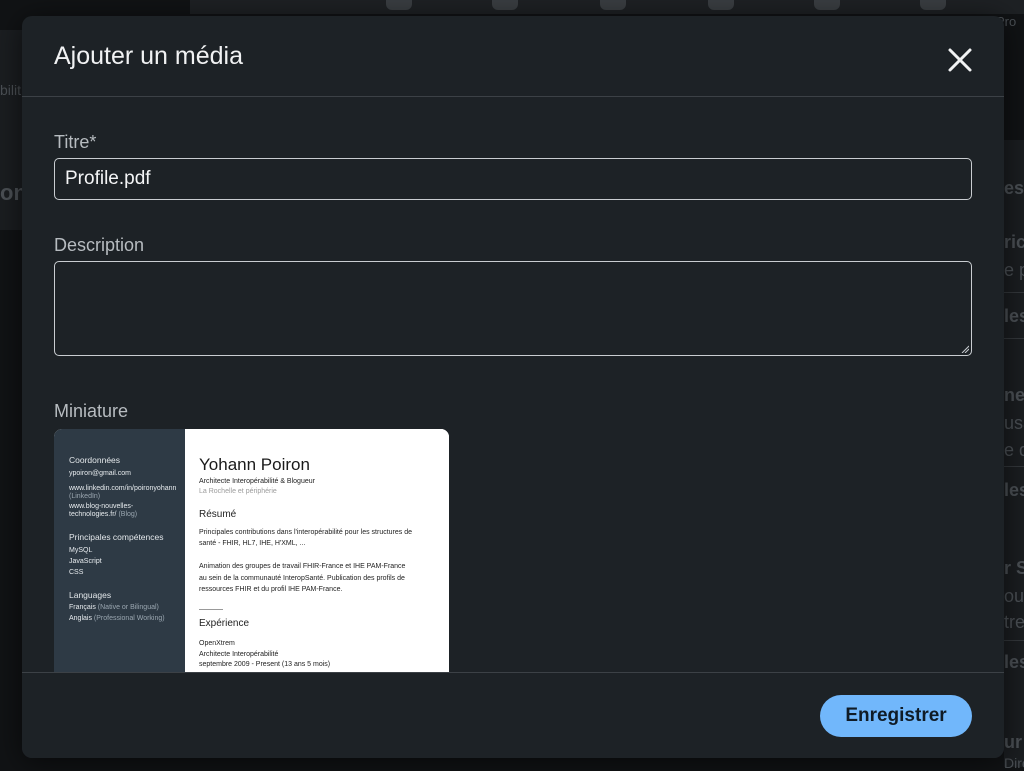 The width and height of the screenshot is (1024, 771). I want to click on blog-url-text: www.blog-nouvelles-, so click(101, 506).